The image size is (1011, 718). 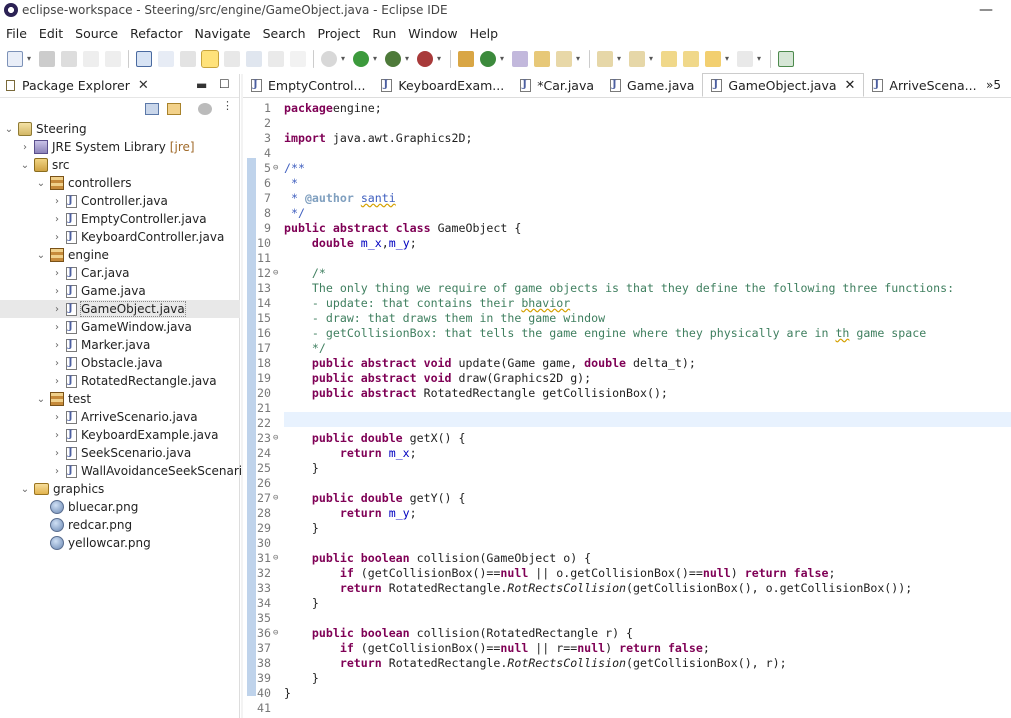 I want to click on menu-run: Run, so click(x=384, y=33).